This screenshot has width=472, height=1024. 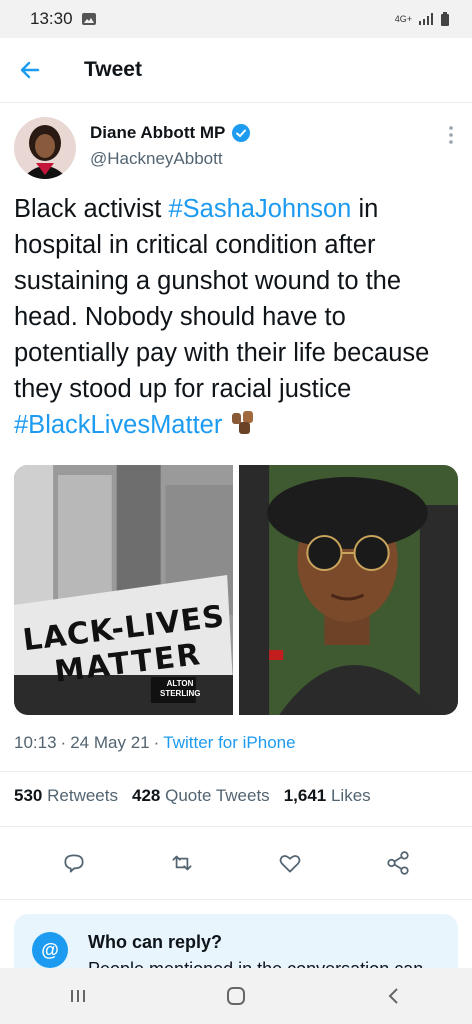 I want to click on top-bar: Tweet, so click(x=236, y=70).